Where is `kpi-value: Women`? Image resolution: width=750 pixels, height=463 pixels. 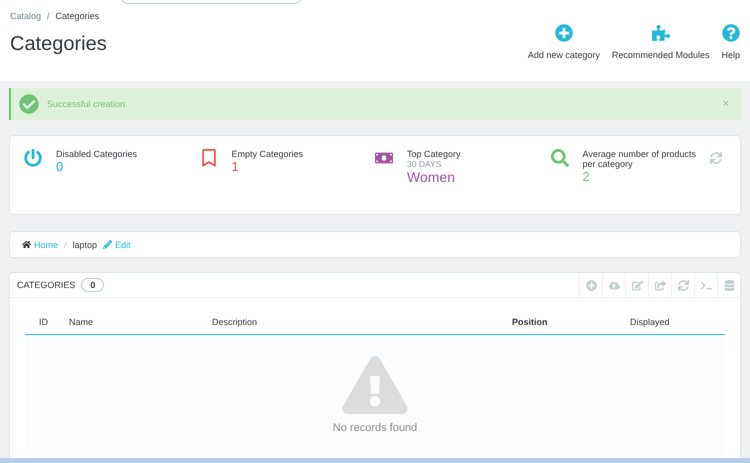
kpi-value: Women is located at coordinates (431, 177).